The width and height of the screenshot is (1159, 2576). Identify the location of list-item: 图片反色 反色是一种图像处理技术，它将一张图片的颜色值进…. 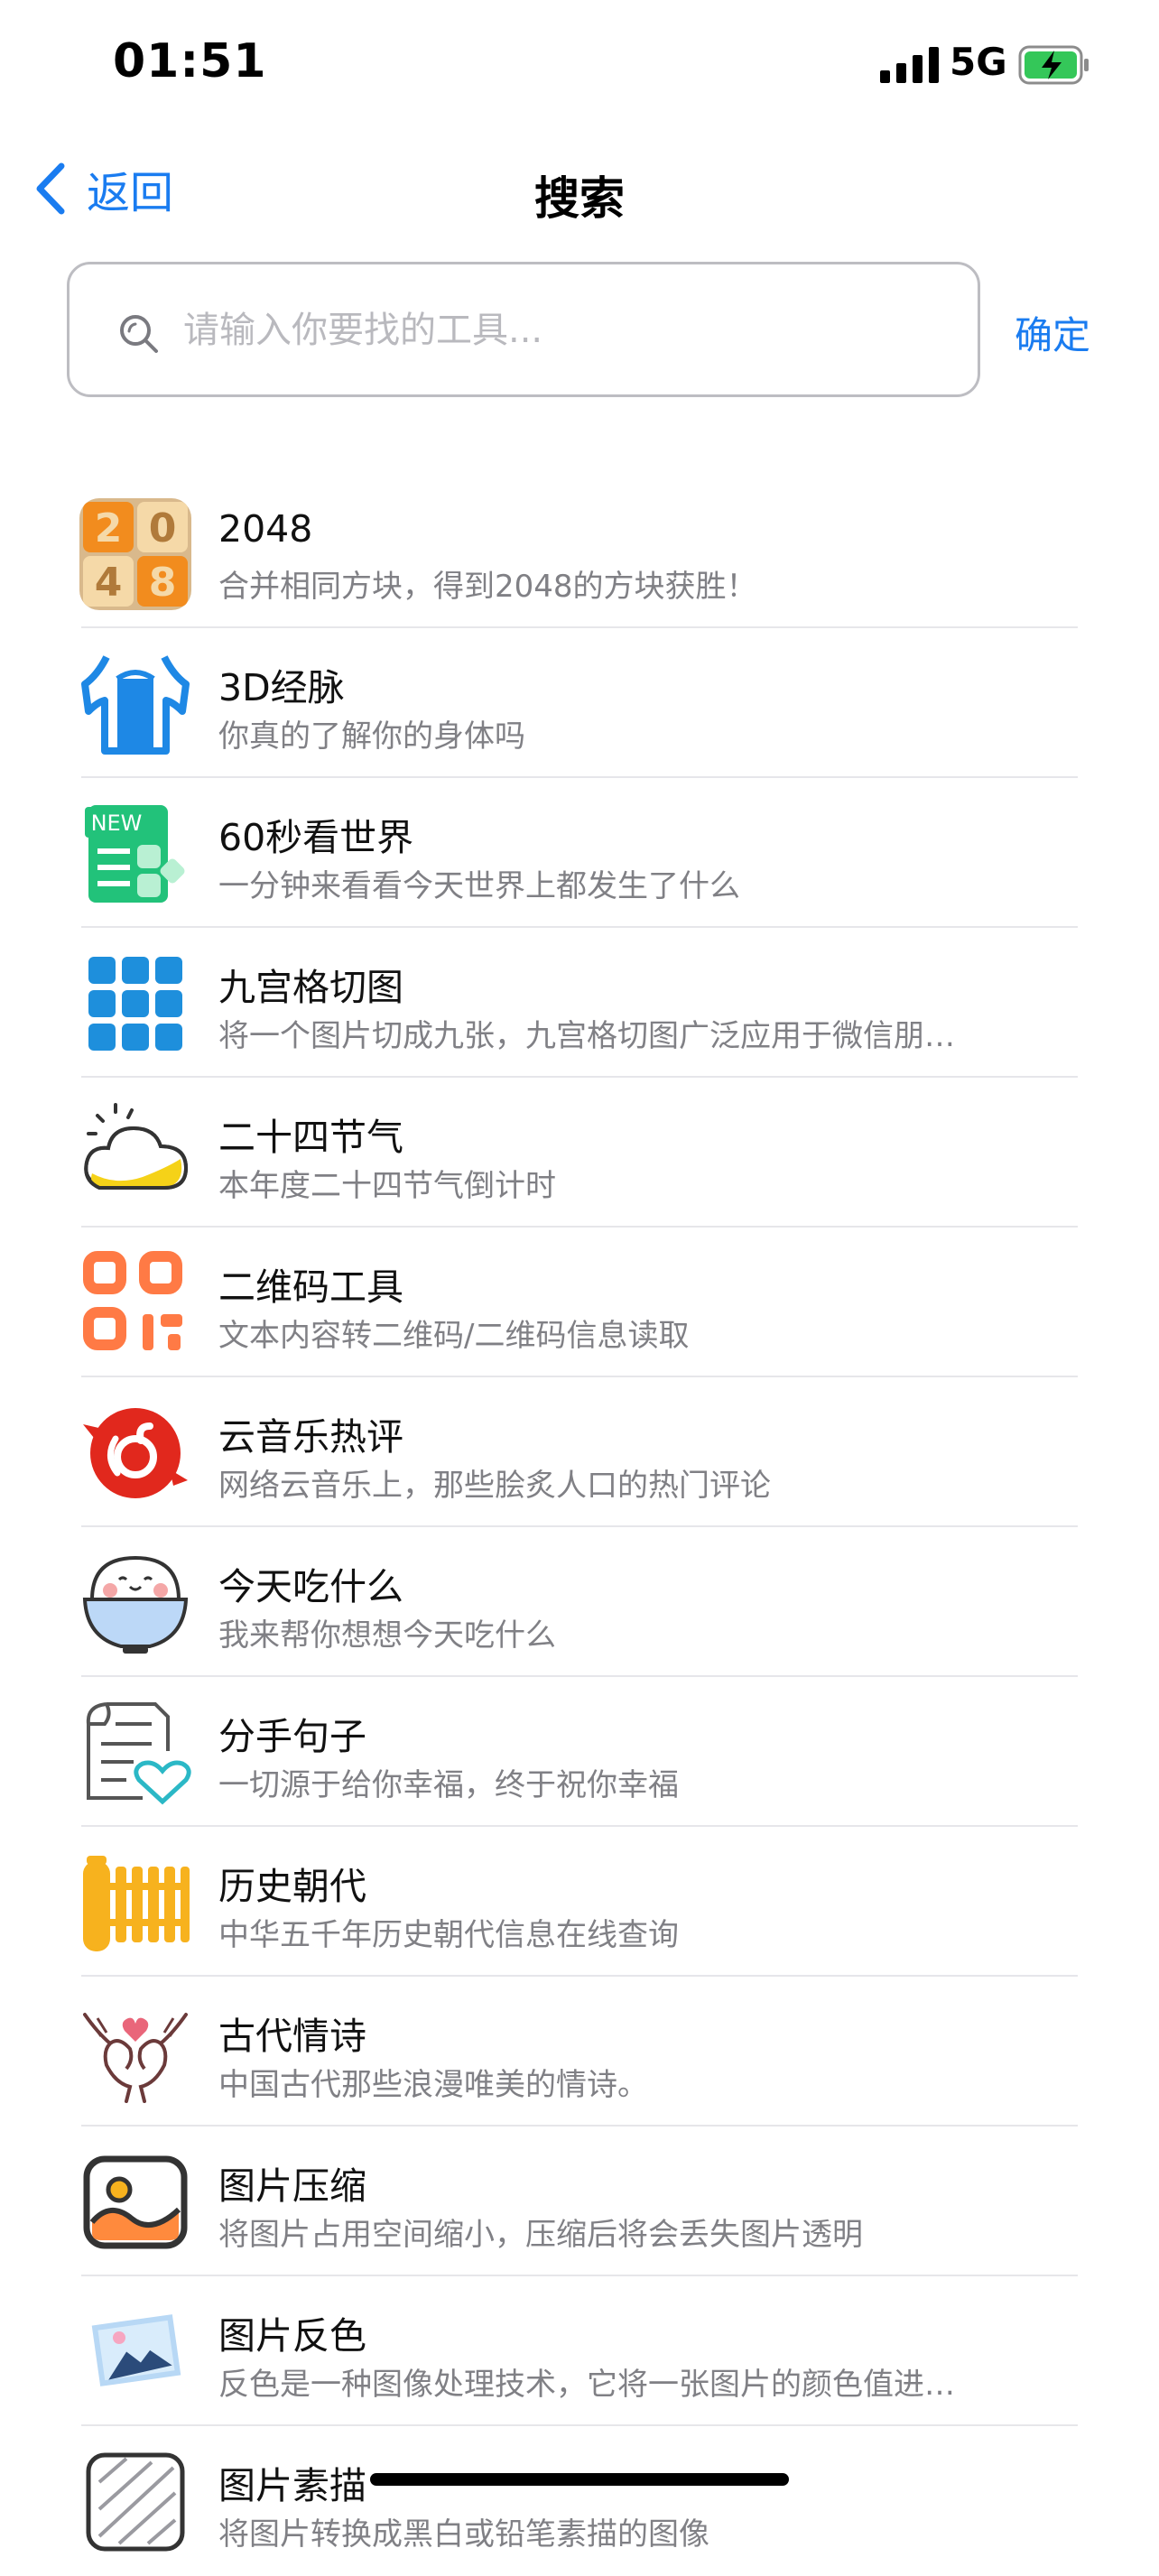
(579, 2351).